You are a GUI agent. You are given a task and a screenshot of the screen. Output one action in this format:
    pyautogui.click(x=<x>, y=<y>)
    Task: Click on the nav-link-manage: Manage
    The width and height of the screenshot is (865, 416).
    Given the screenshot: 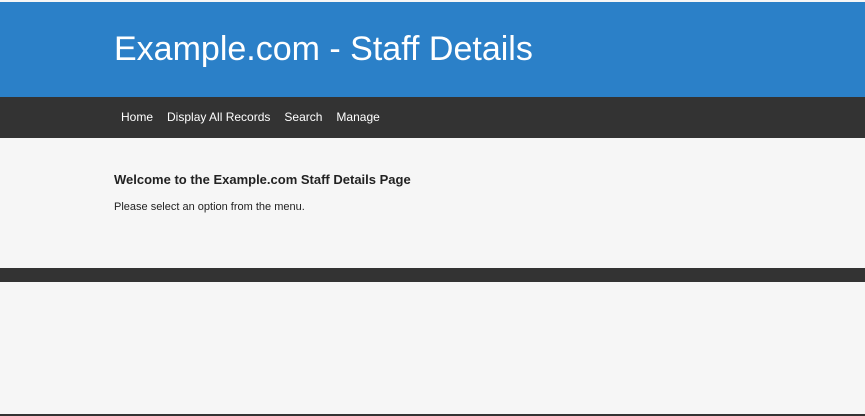 What is the action you would take?
    pyautogui.click(x=357, y=117)
    